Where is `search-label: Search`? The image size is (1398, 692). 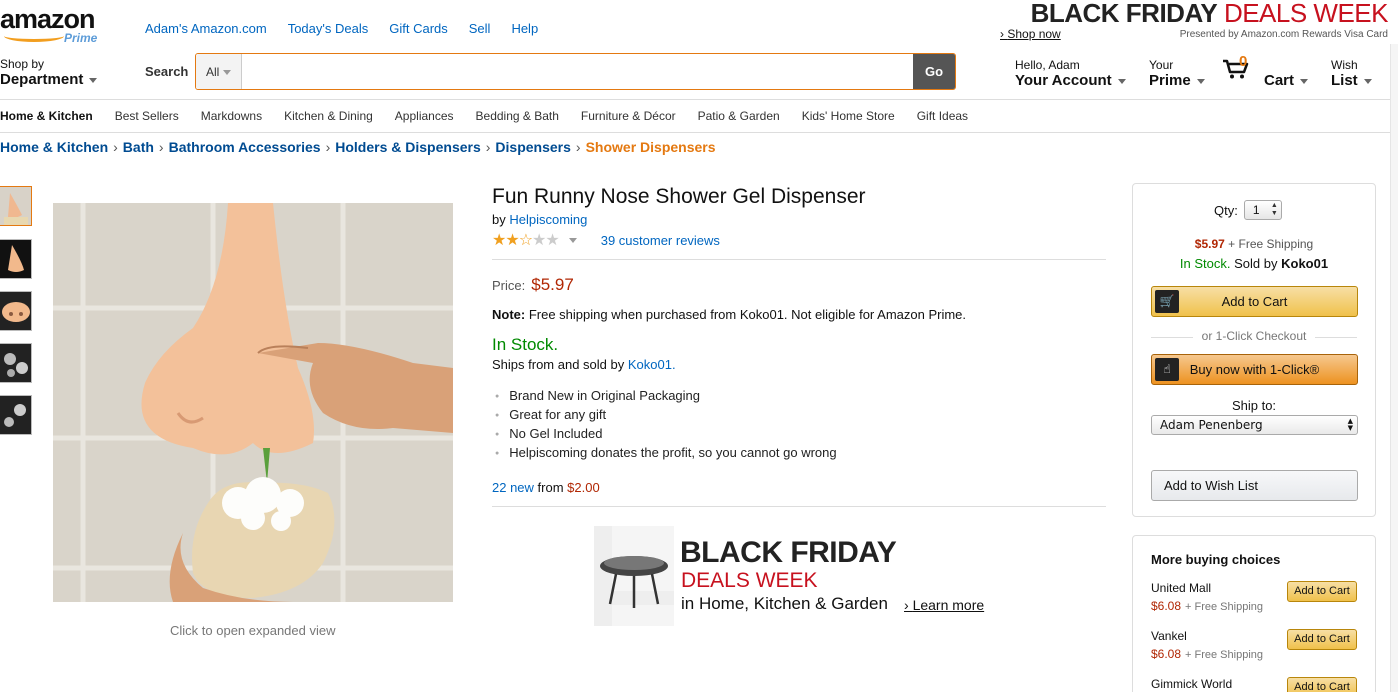 search-label: Search is located at coordinates (167, 71).